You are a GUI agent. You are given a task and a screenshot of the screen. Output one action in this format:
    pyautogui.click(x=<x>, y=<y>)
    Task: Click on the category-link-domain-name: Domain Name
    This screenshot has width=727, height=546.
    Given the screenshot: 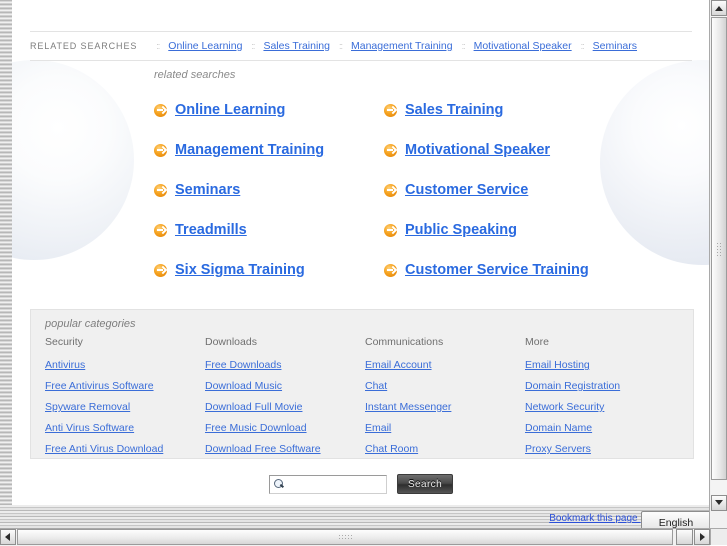 What is the action you would take?
    pyautogui.click(x=605, y=428)
    